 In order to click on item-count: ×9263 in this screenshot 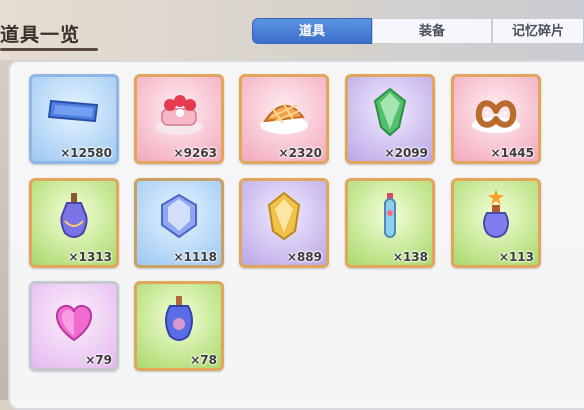, I will do `click(195, 153)`.